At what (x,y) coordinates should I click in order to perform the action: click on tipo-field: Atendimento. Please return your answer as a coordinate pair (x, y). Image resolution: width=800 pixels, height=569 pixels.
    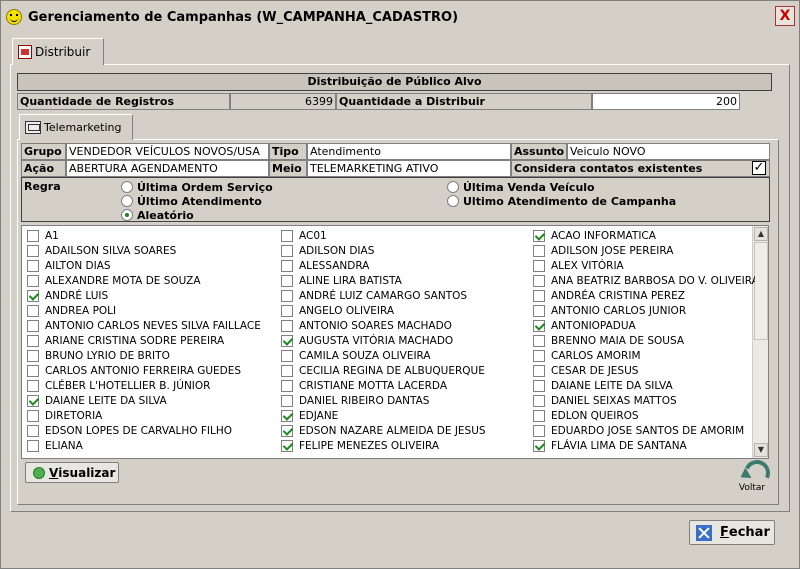
    Looking at the image, I should click on (409, 151).